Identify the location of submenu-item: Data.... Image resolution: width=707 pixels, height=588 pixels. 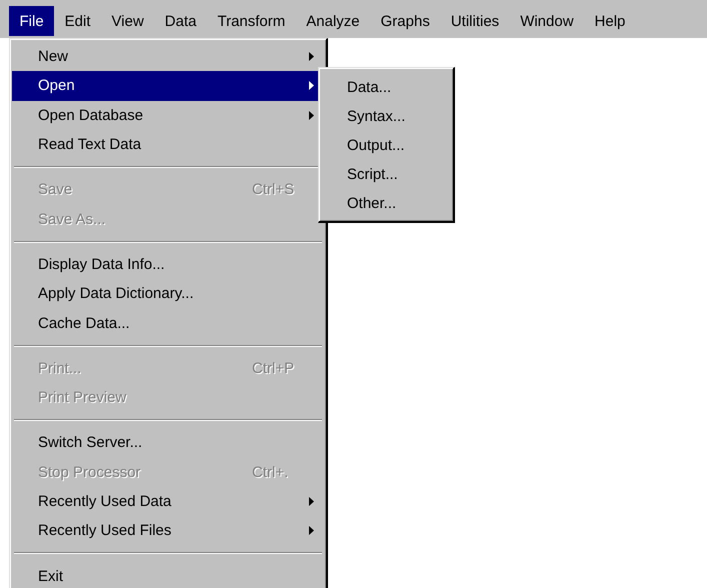
(386, 87).